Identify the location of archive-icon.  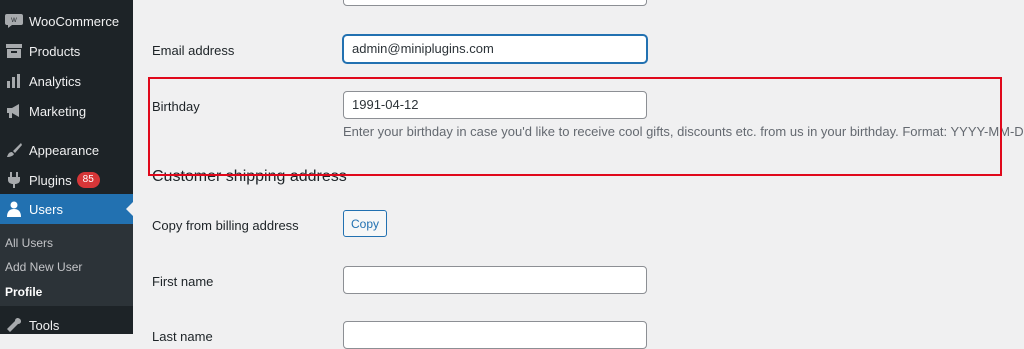
(14, 51).